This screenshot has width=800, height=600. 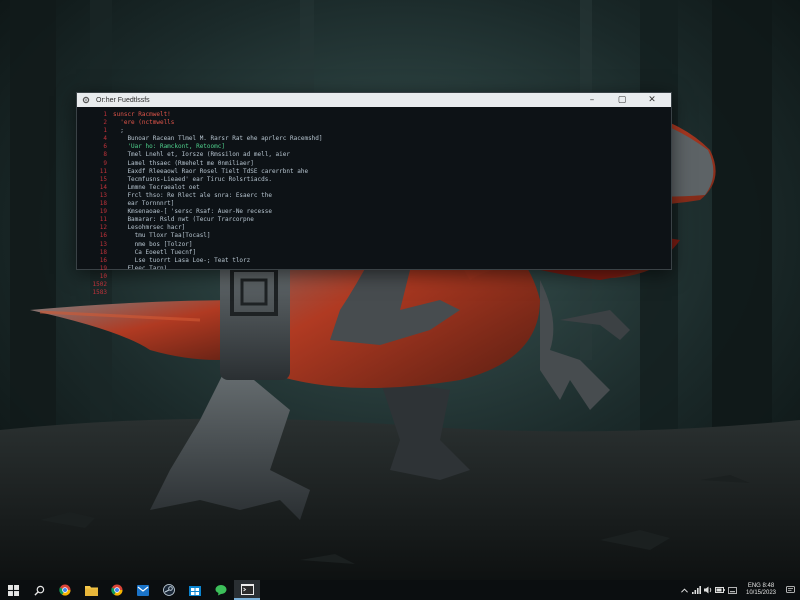 I want to click on code-line: Lse tuorrt Lasa Loe-; Teat tlorz, so click(x=182, y=260).